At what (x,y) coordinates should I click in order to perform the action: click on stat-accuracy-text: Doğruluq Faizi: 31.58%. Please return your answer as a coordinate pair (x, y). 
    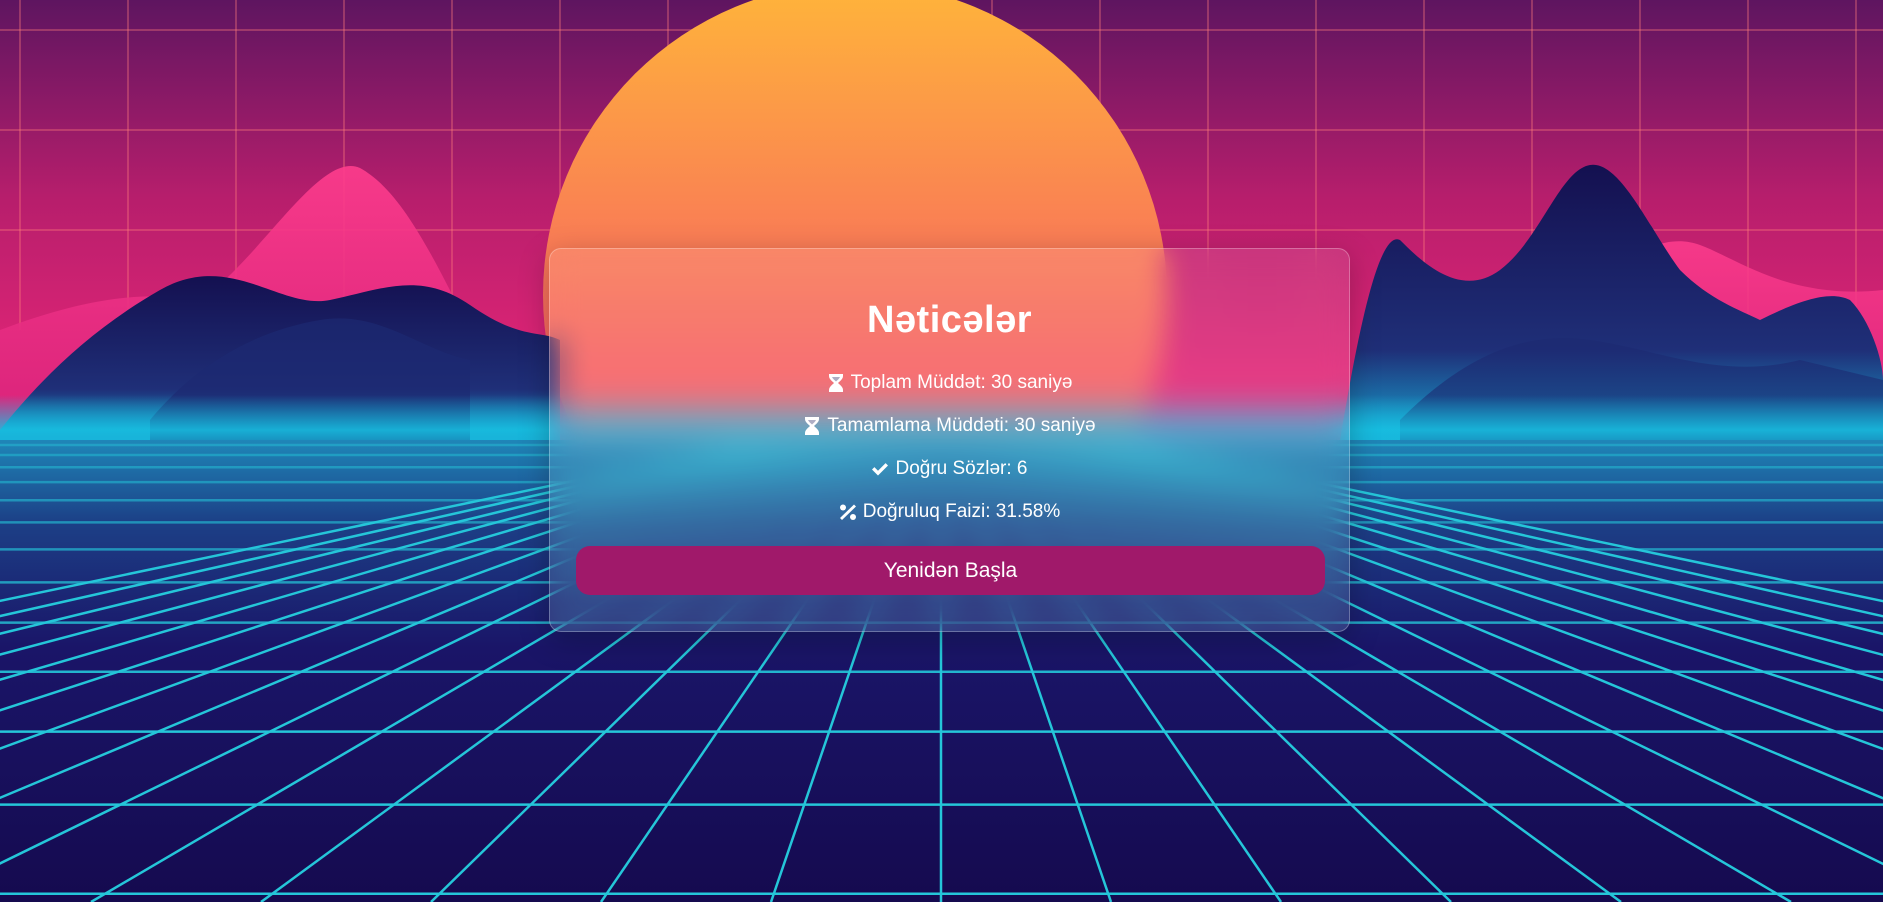
    Looking at the image, I should click on (961, 511).